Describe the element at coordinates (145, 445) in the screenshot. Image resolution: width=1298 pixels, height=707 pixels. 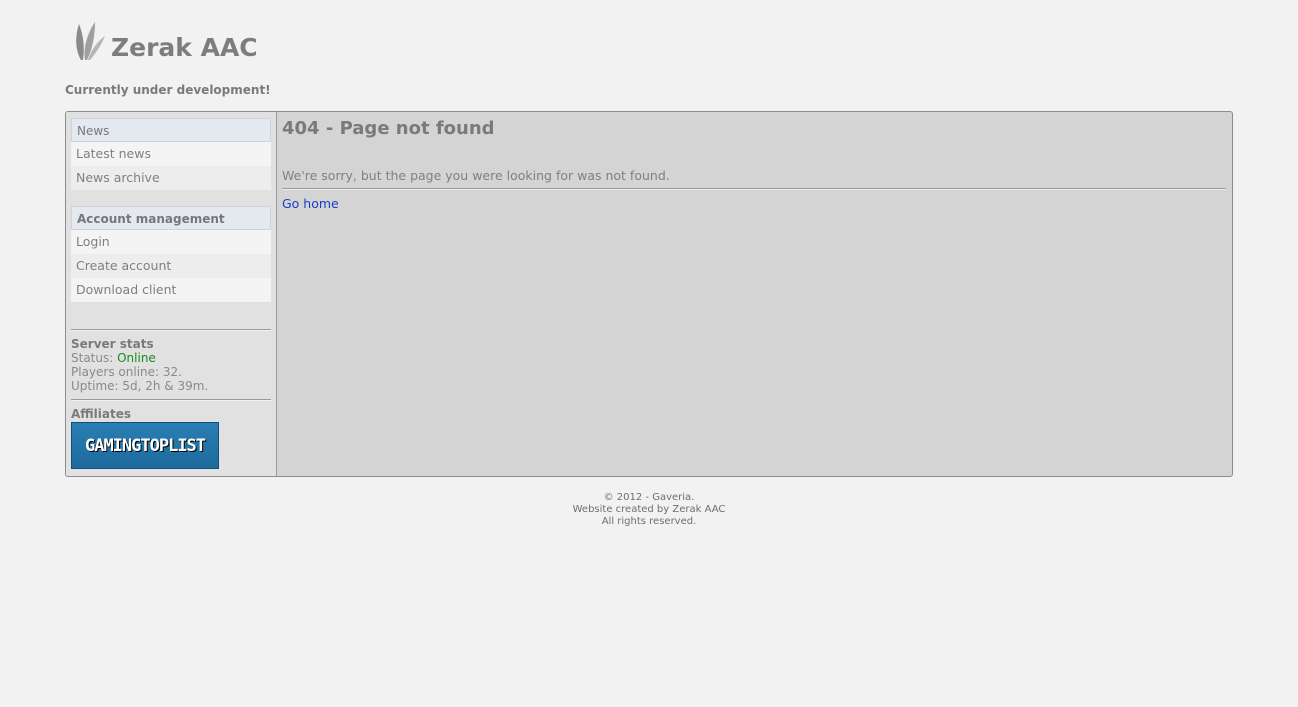
I see `gamingtoplist-banner: GAMINGTOPLIST` at that location.